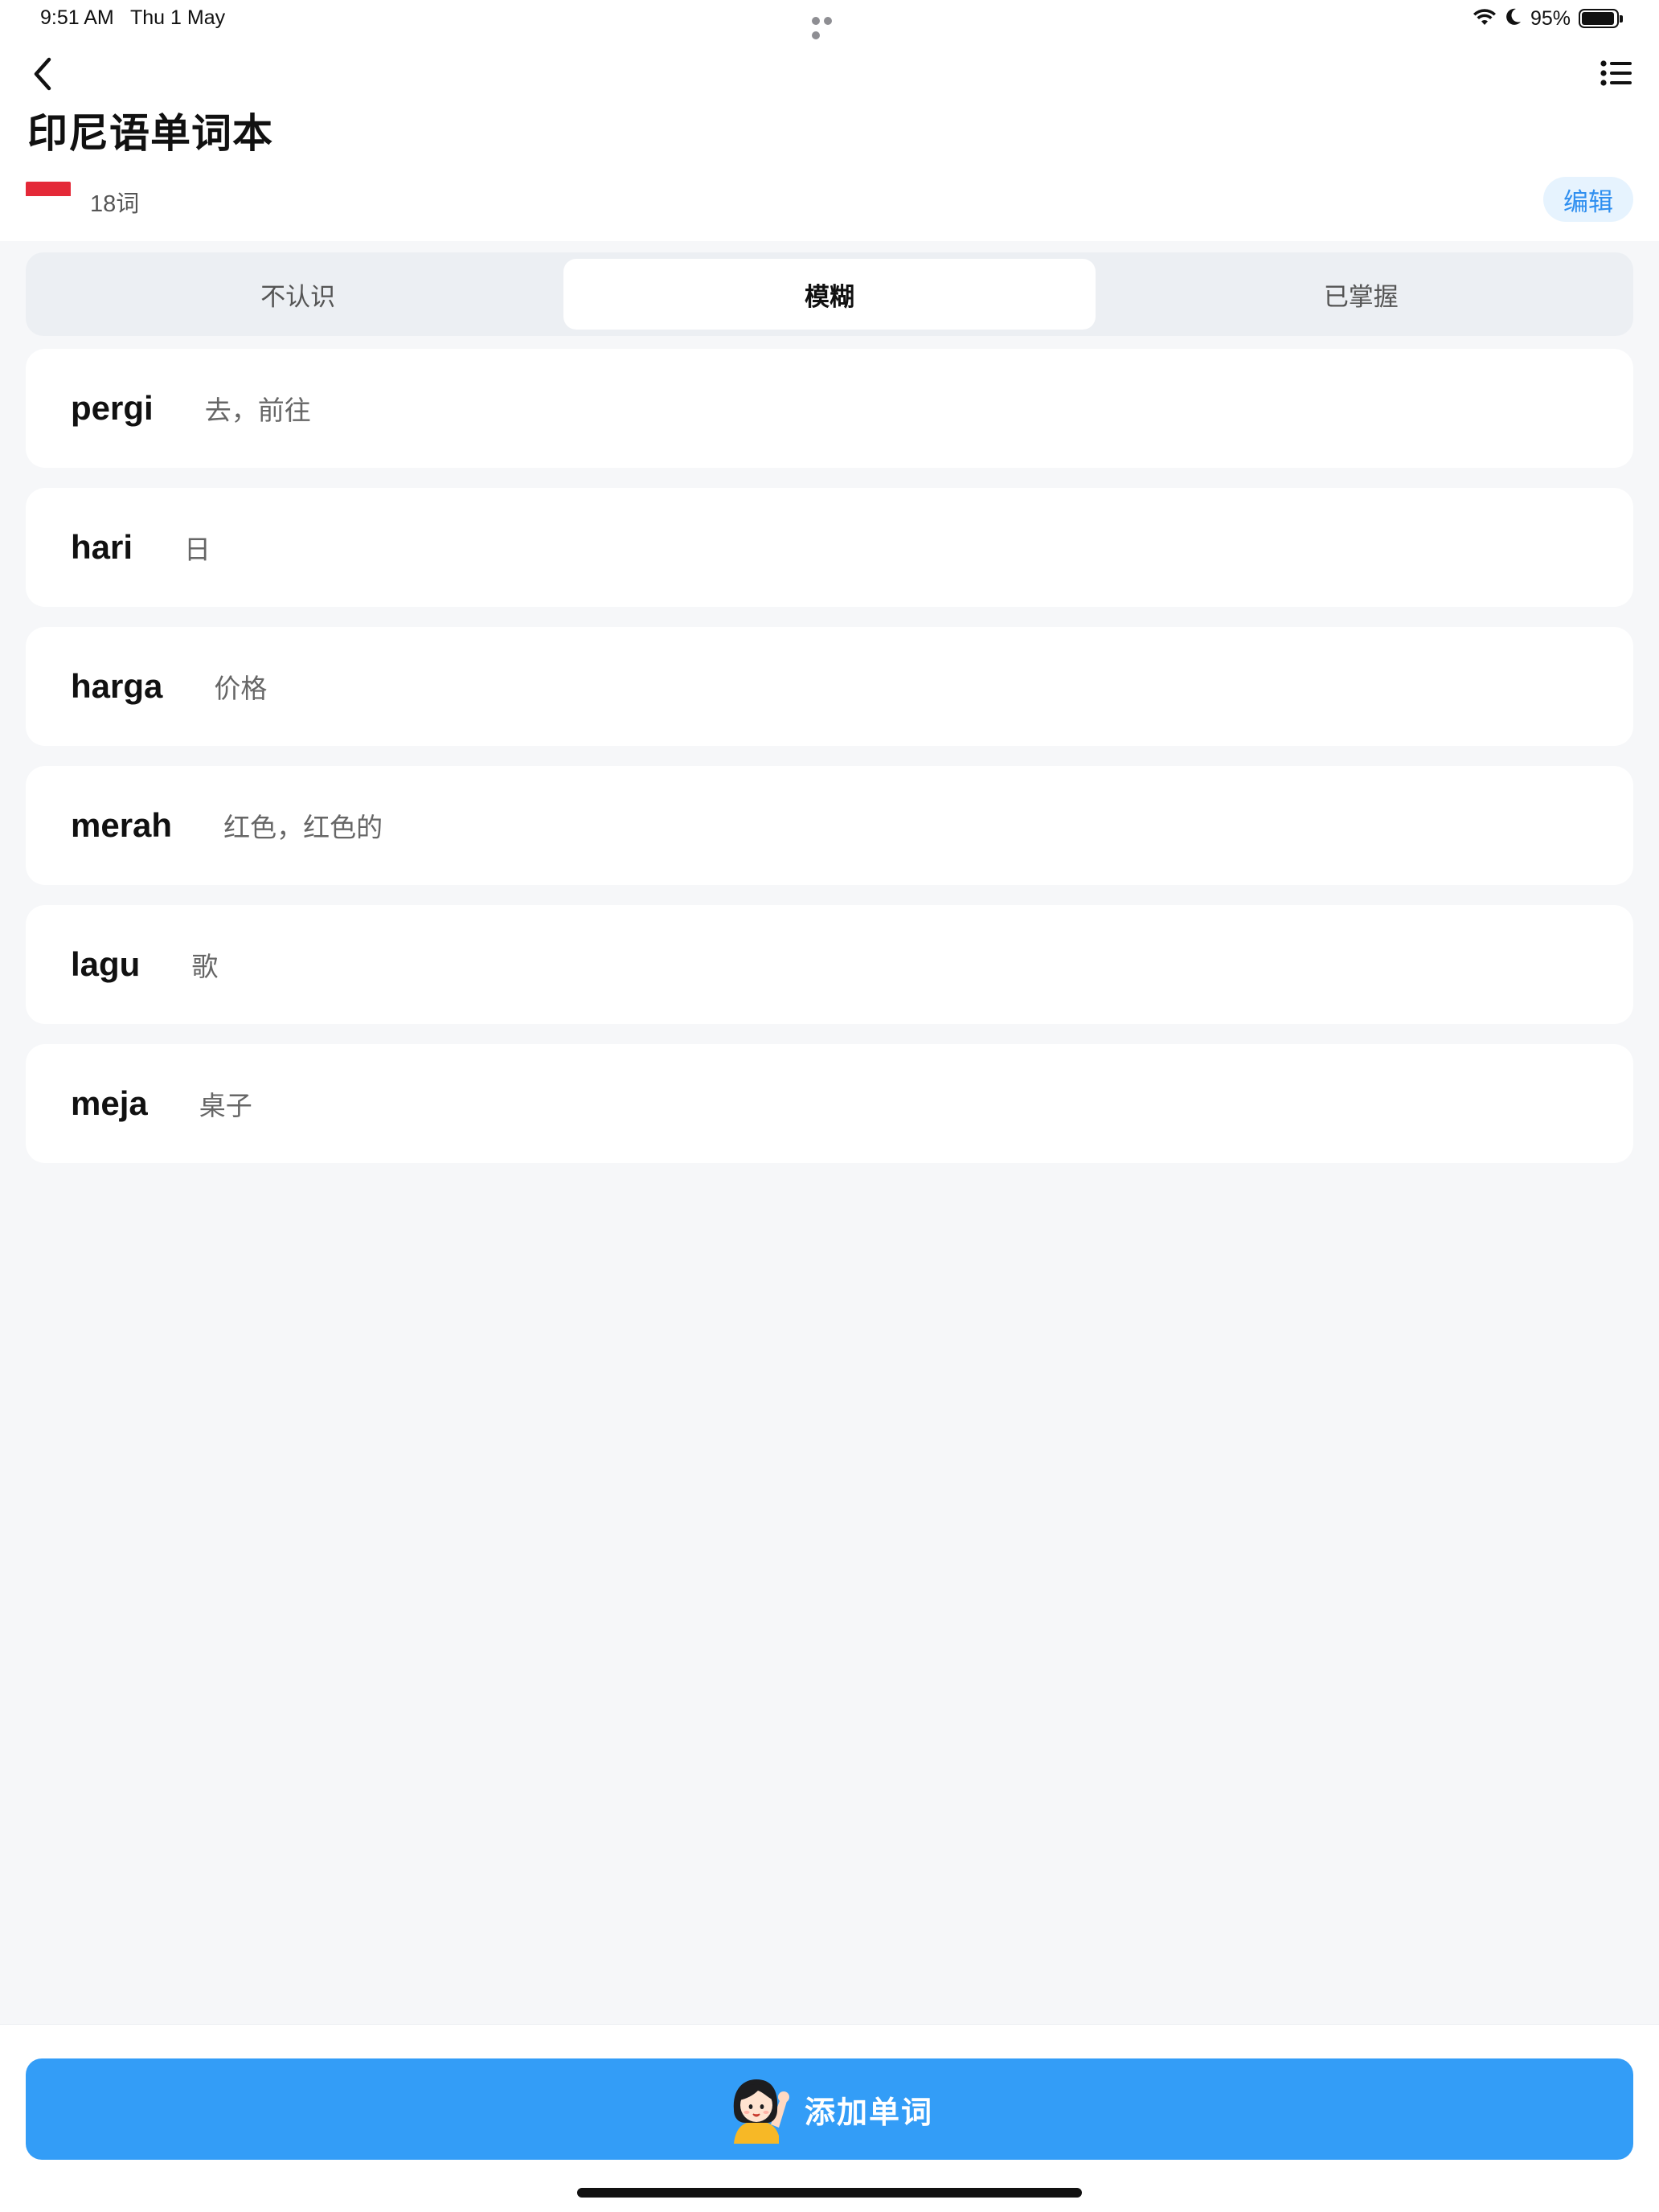  Describe the element at coordinates (829, 964) in the screenshot. I see `word-card: lagu 歌` at that location.